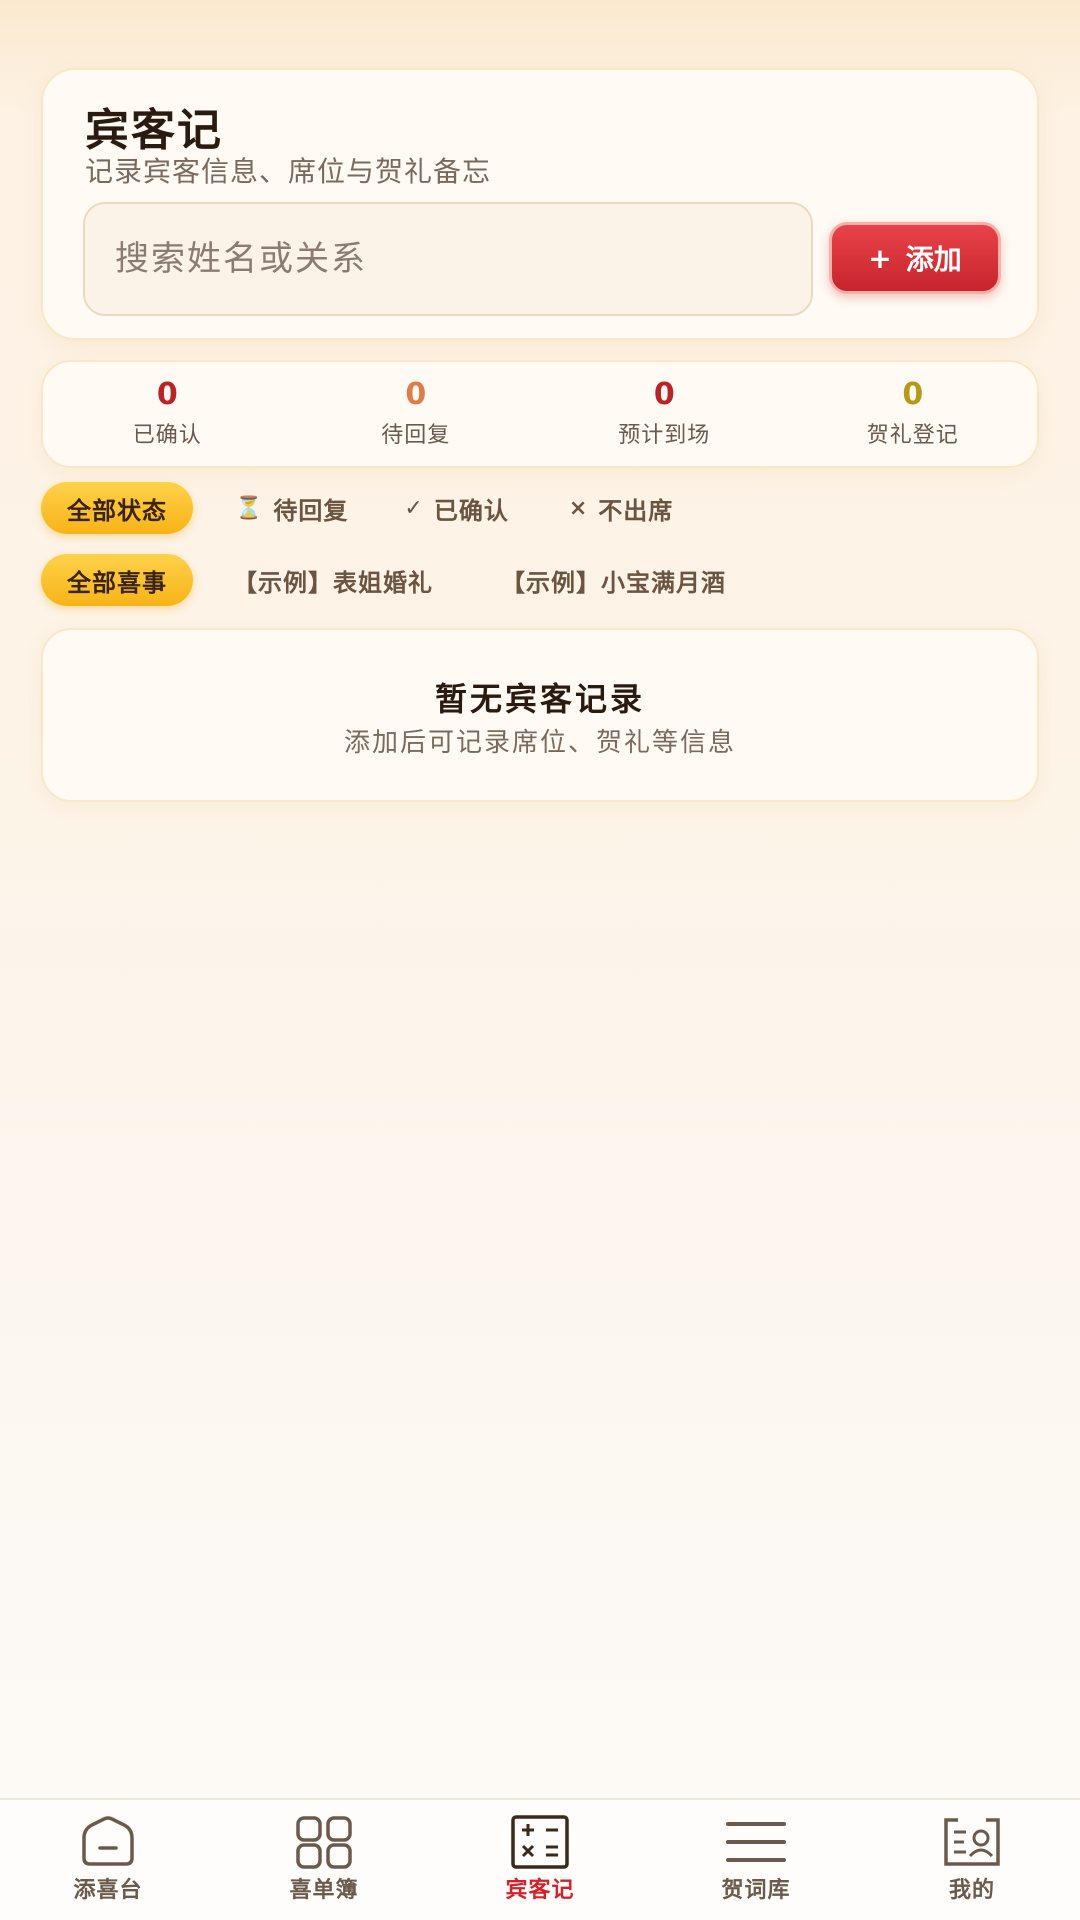  I want to click on filter-absent: × 不出席, so click(621, 508).